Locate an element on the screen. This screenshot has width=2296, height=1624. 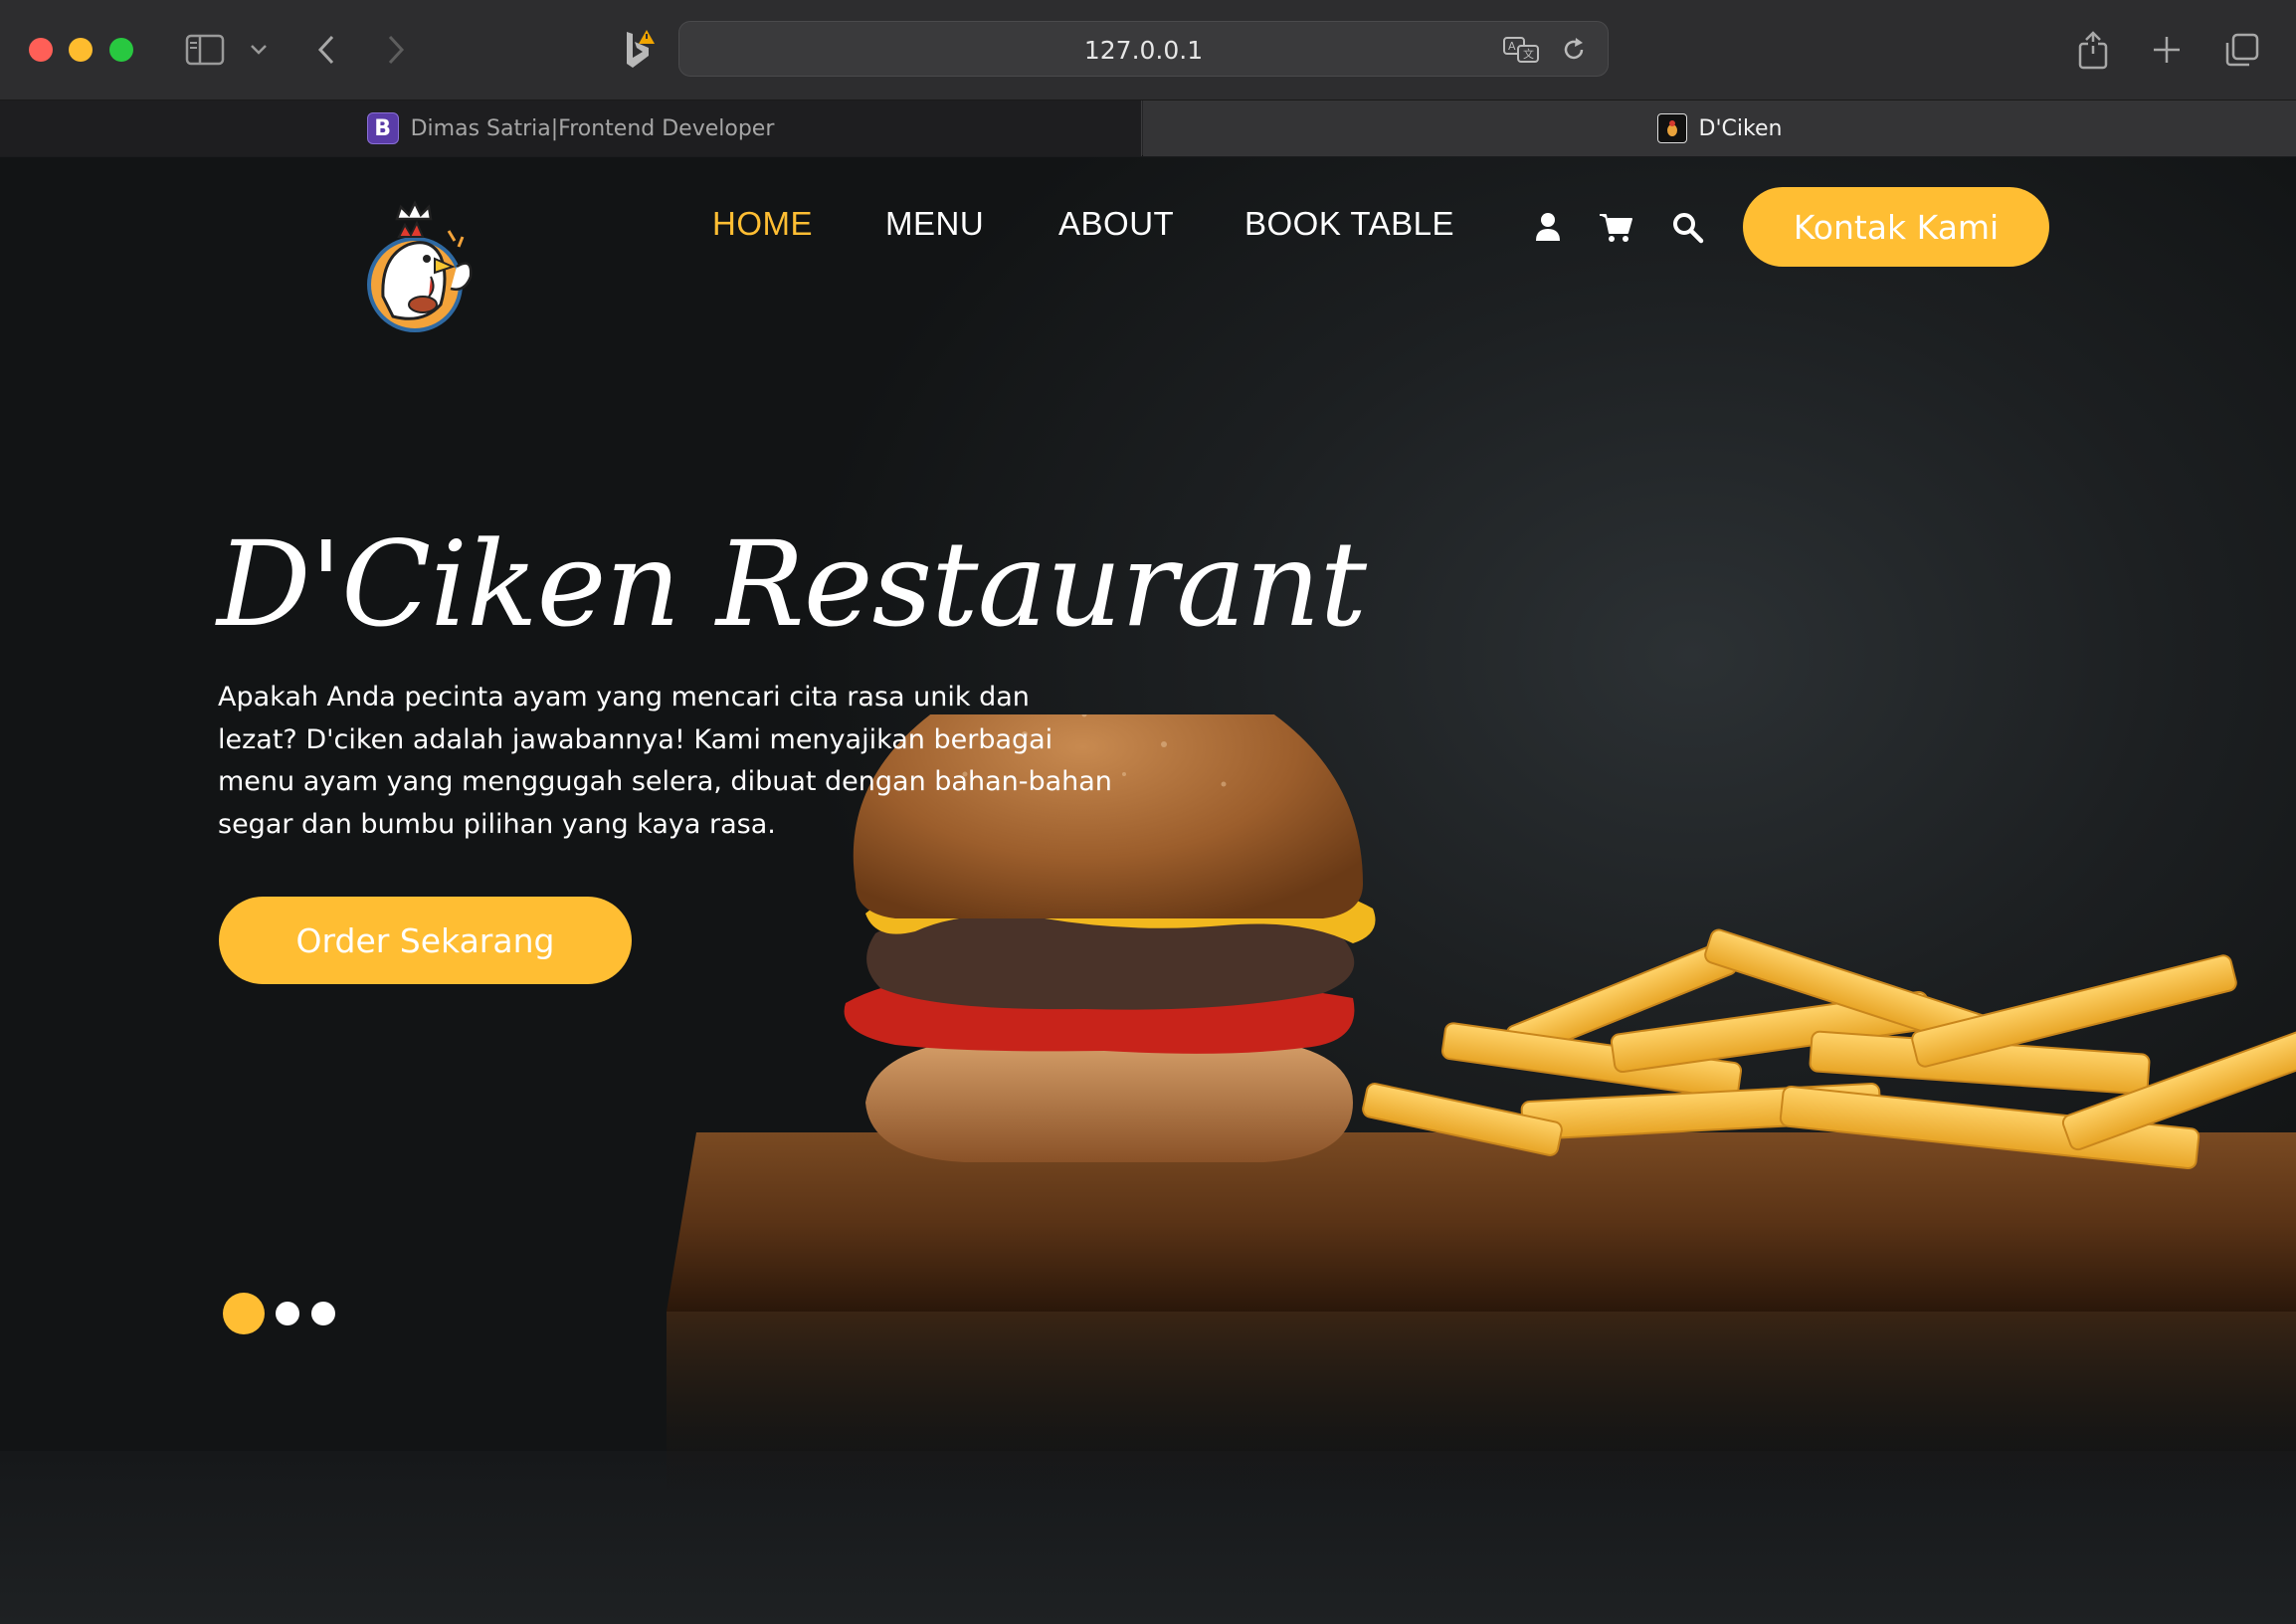
share-icon is located at coordinates (2093, 50).